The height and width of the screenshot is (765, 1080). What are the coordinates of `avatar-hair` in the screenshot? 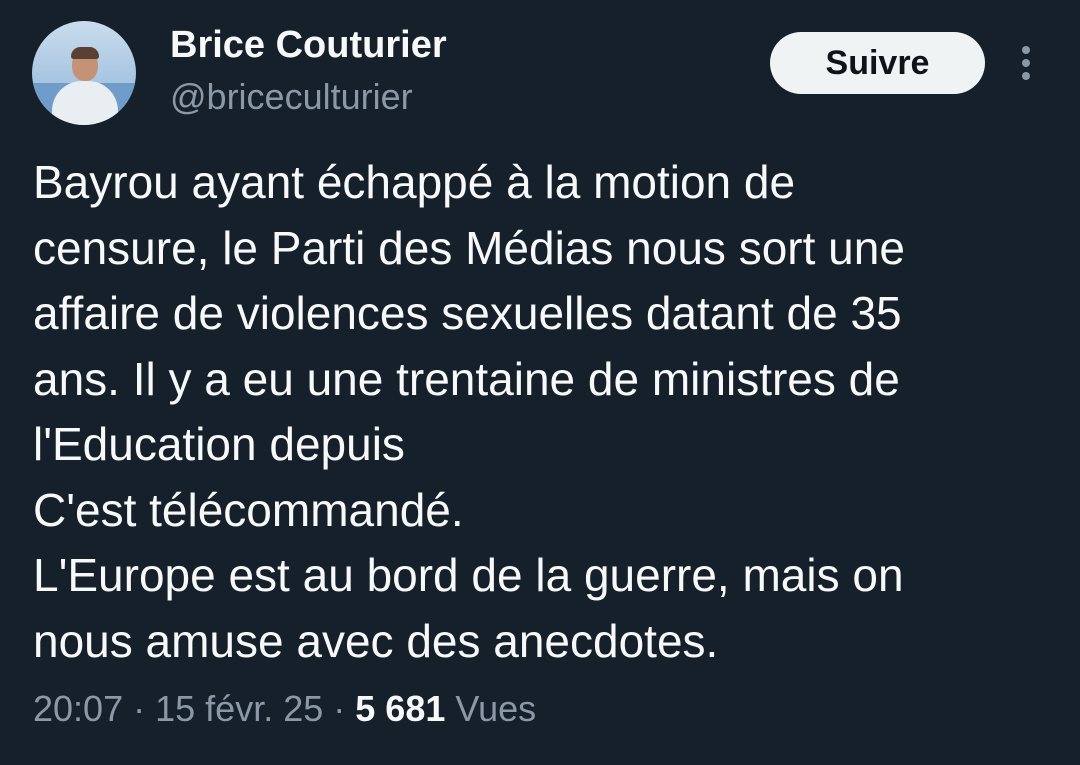 It's located at (85, 53).